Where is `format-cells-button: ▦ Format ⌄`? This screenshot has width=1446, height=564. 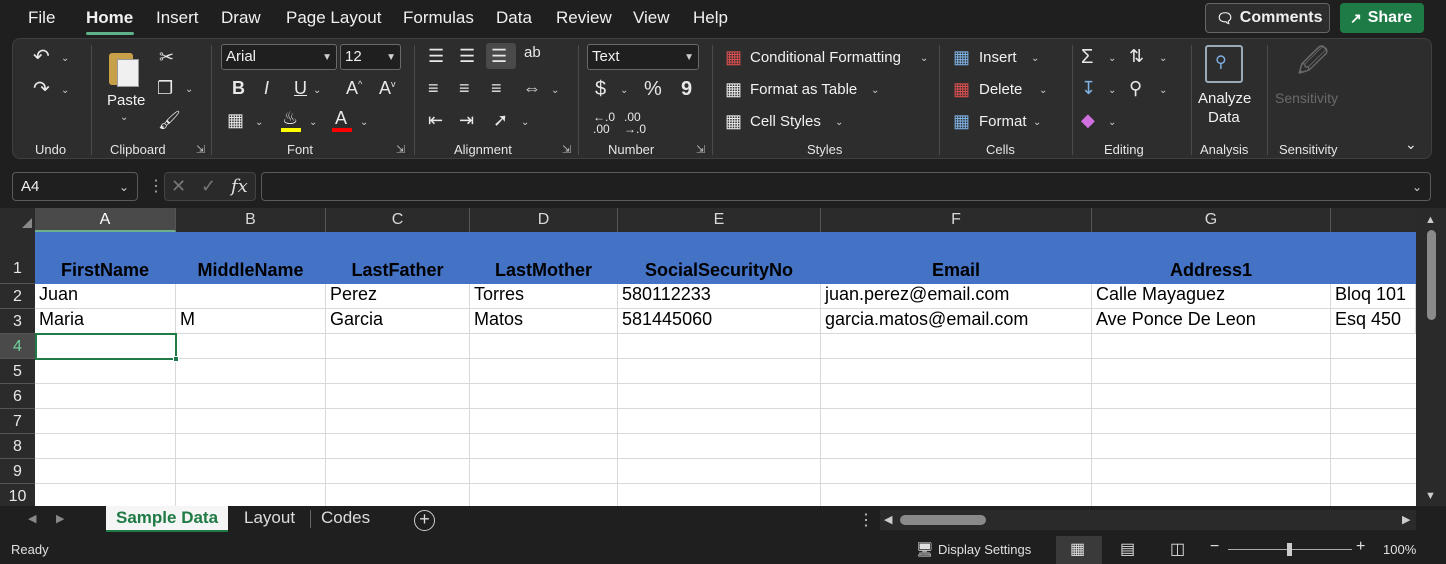 format-cells-button: ▦ Format ⌄ is located at coordinates (1003, 122).